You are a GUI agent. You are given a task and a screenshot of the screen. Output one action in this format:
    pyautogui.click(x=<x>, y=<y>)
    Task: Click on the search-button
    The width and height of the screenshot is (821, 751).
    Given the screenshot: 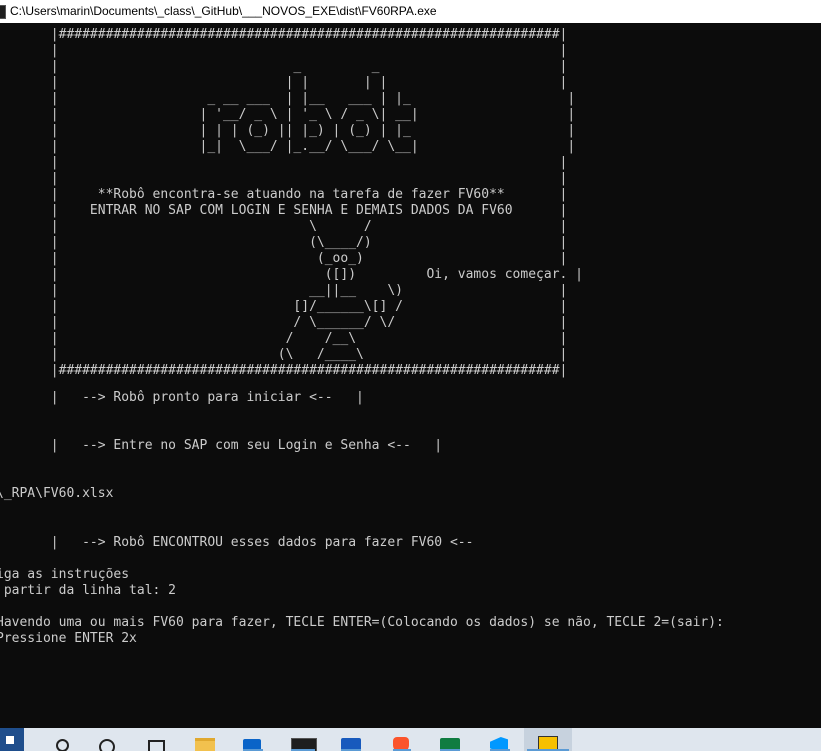 What is the action you would take?
    pyautogui.click(x=62, y=742)
    